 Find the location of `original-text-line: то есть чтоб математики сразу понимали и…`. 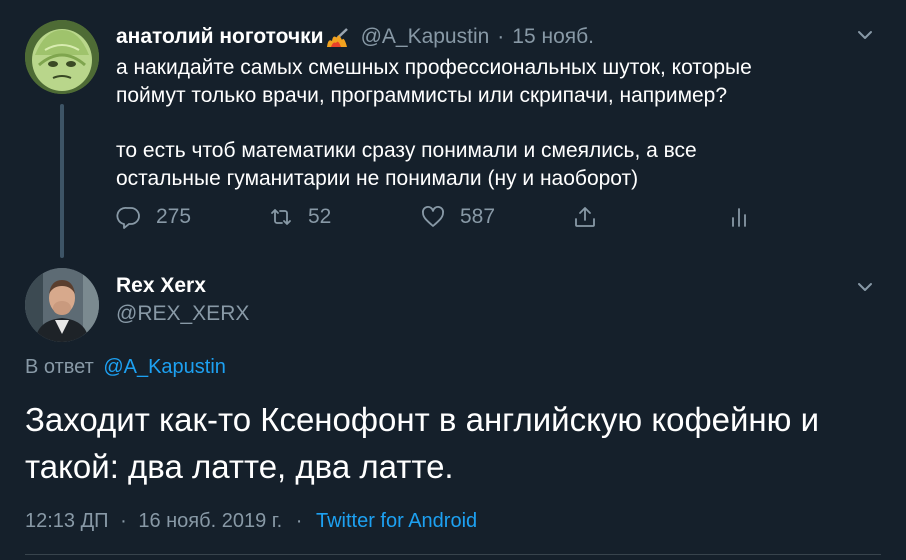

original-text-line: то есть чтоб математики сразу понимали и… is located at coordinates (406, 150).